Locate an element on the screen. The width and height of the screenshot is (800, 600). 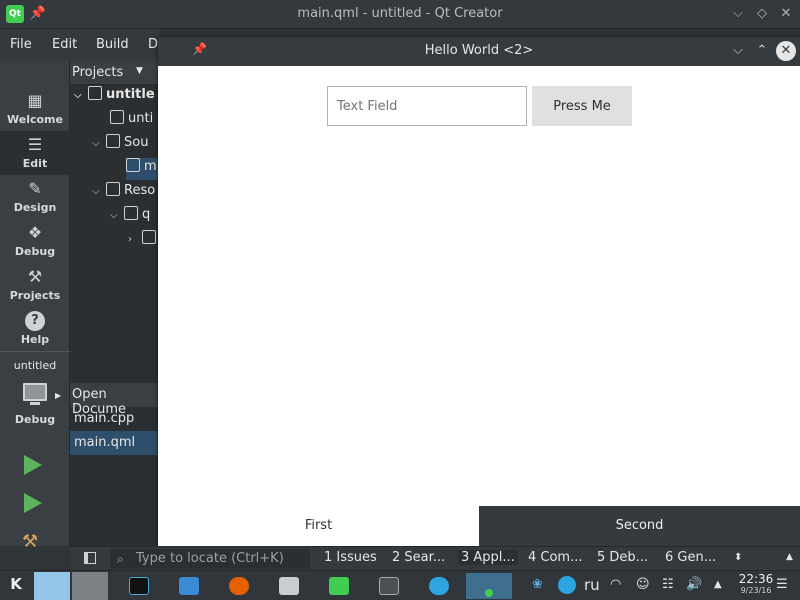
clipboard-icon: ☷ is located at coordinates (668, 584).